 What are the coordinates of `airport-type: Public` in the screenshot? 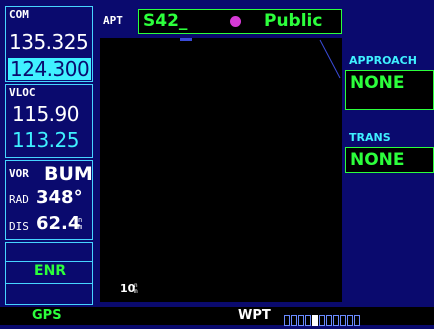 It's located at (293, 21).